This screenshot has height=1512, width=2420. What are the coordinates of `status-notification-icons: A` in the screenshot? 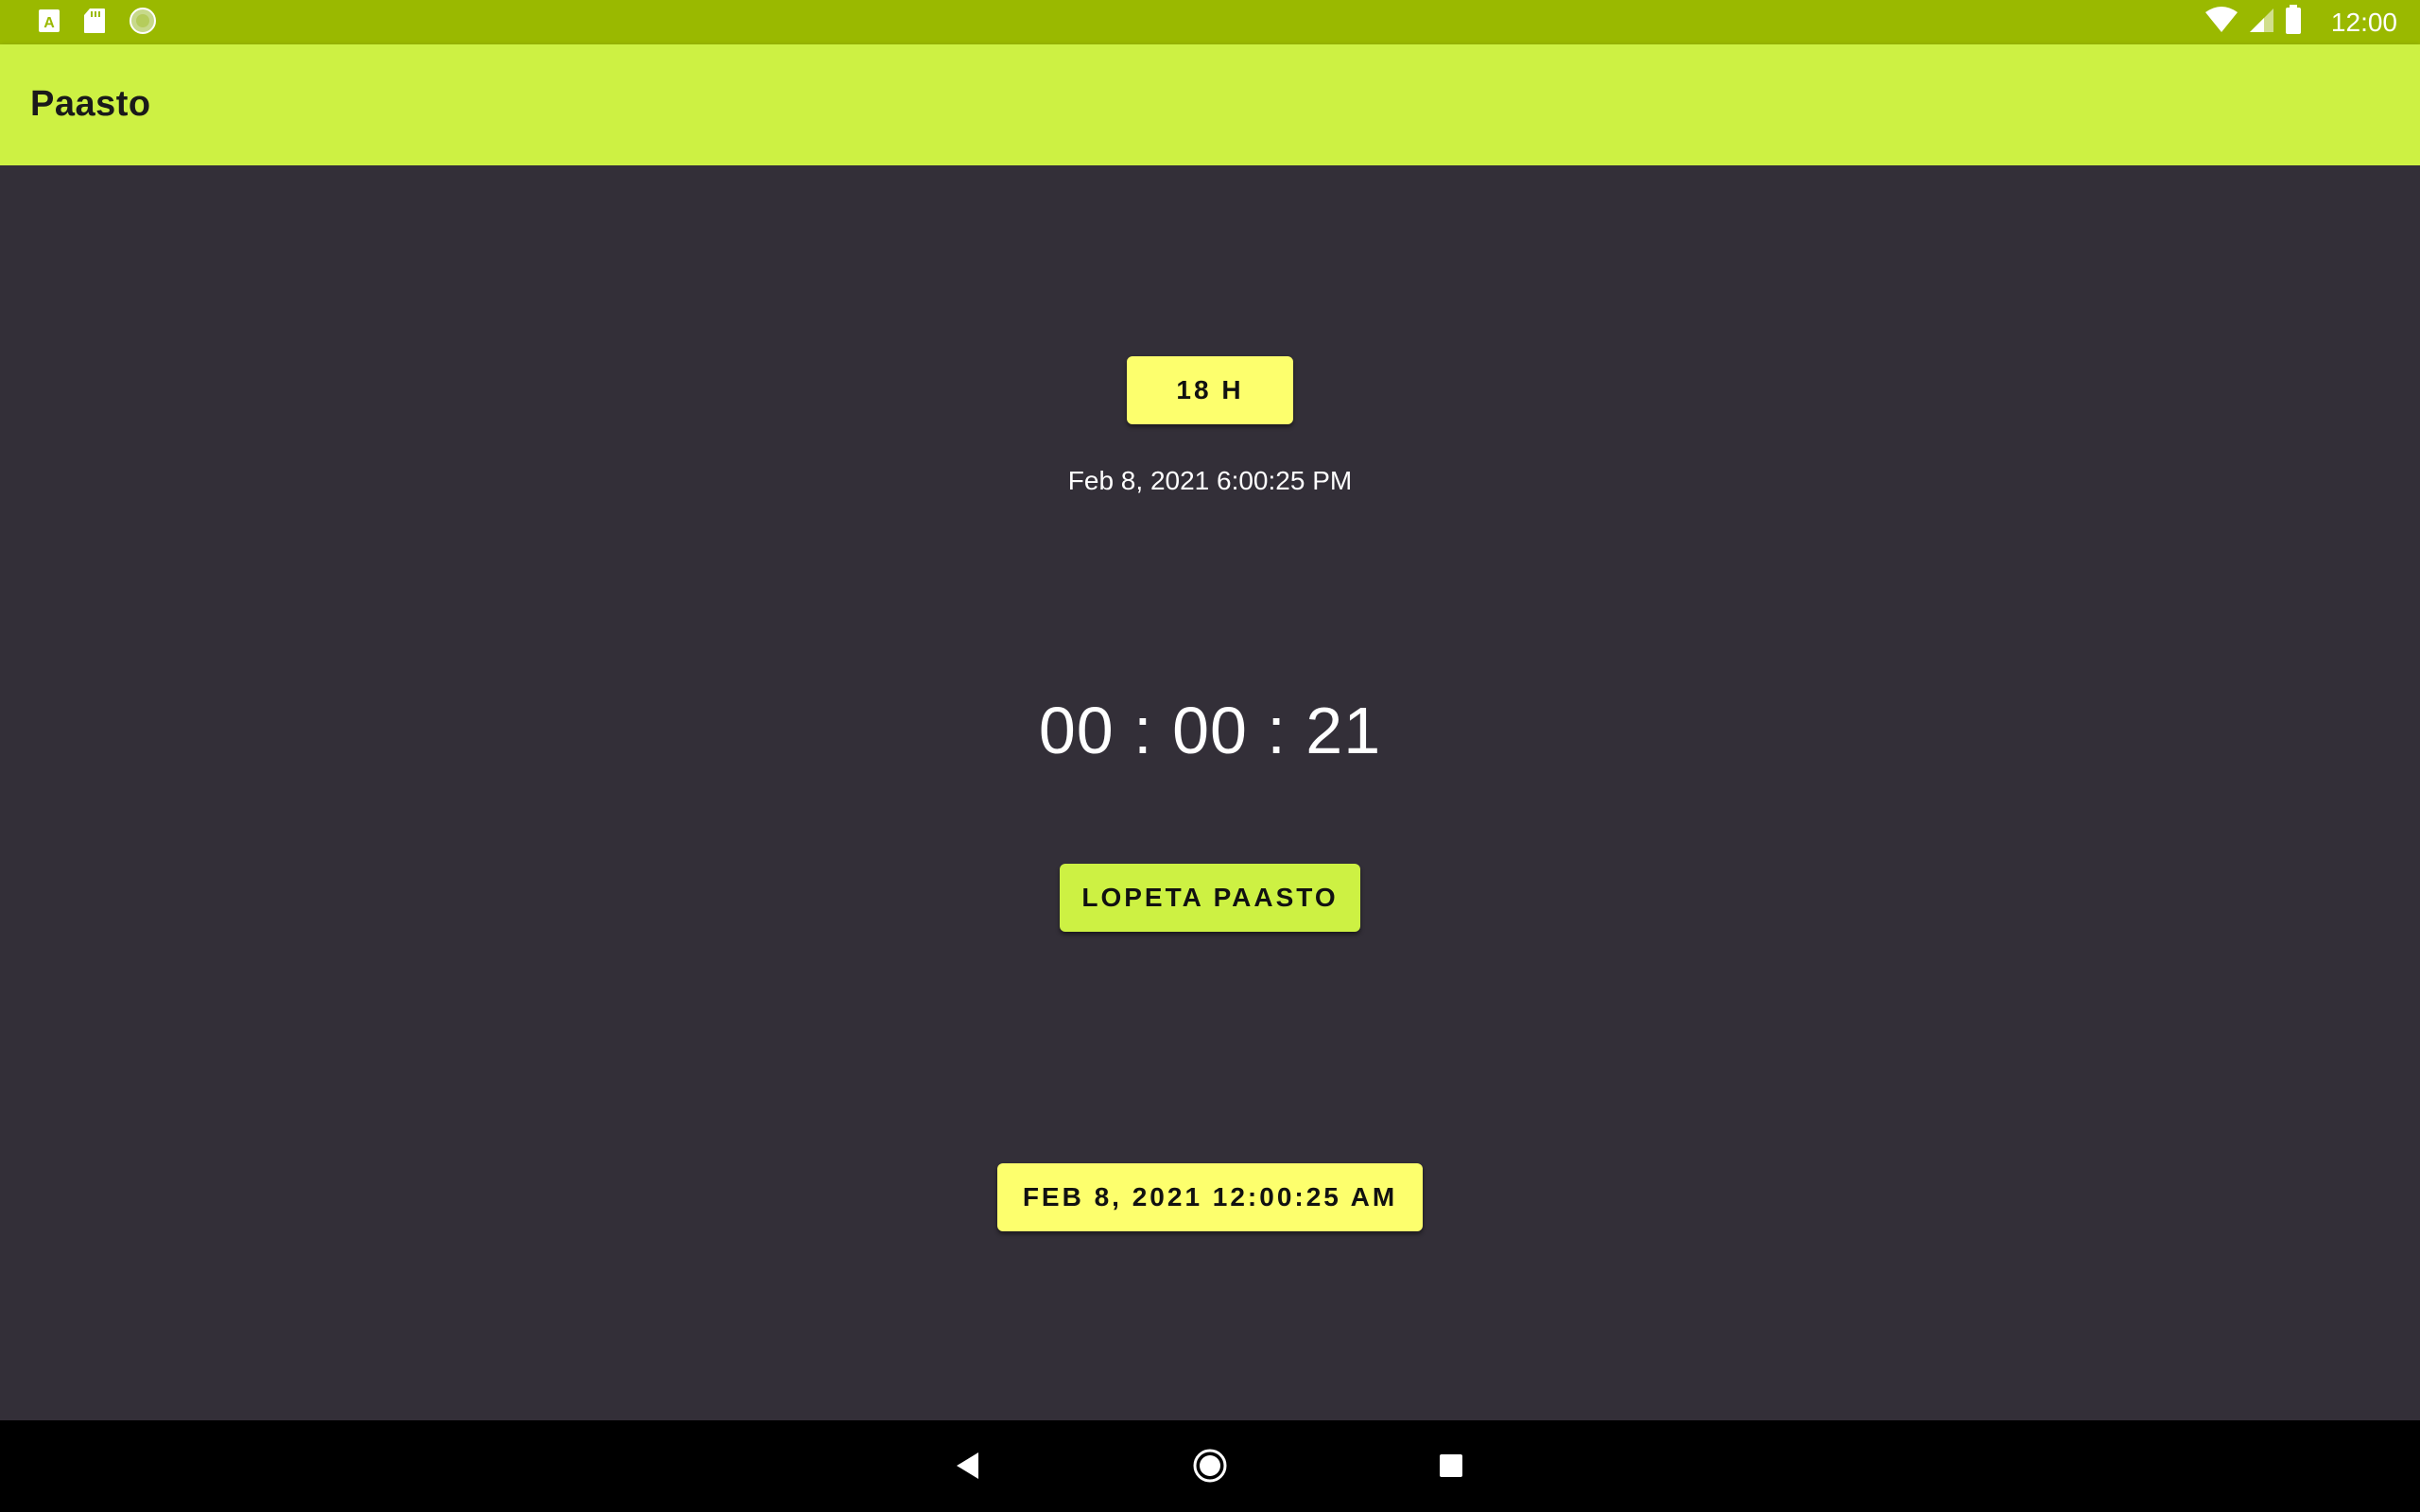 It's located at (97, 23).